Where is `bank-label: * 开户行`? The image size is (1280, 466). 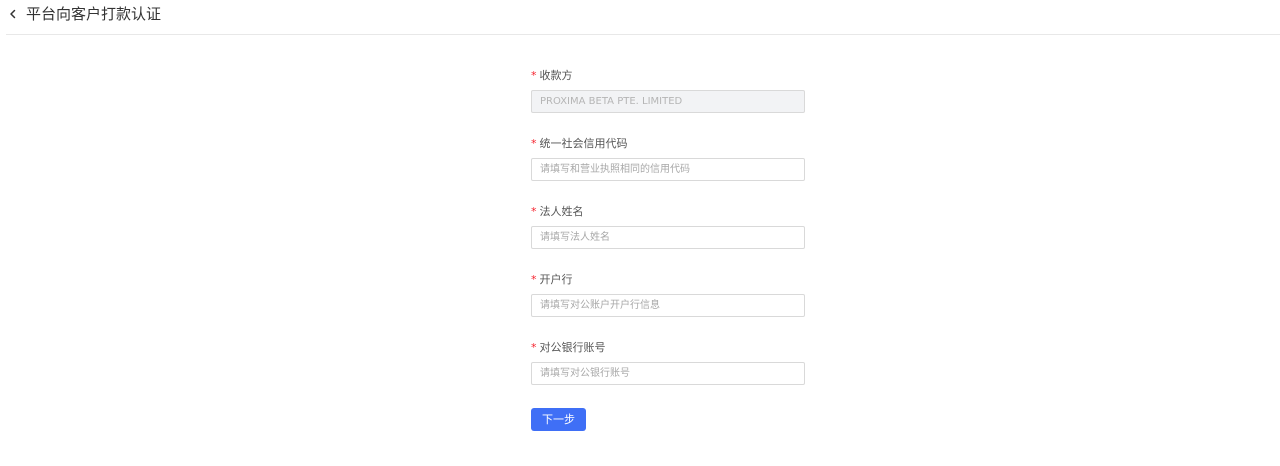
bank-label: * 开户行 is located at coordinates (552, 280).